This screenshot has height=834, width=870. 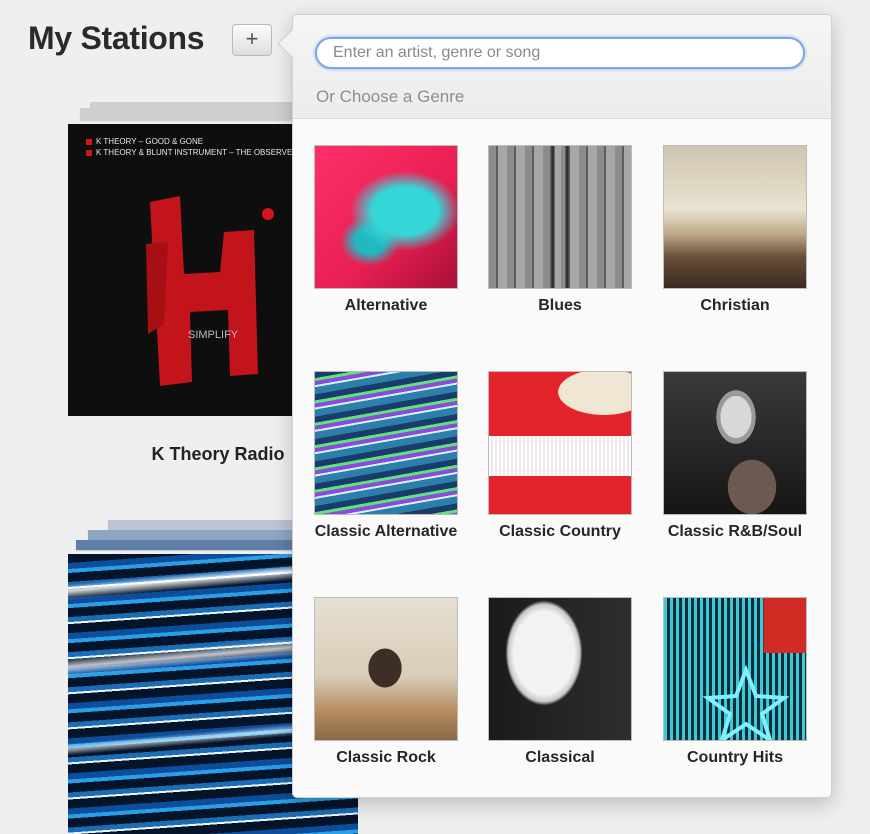 I want to click on genre-tile-christian: Christian, so click(x=735, y=216).